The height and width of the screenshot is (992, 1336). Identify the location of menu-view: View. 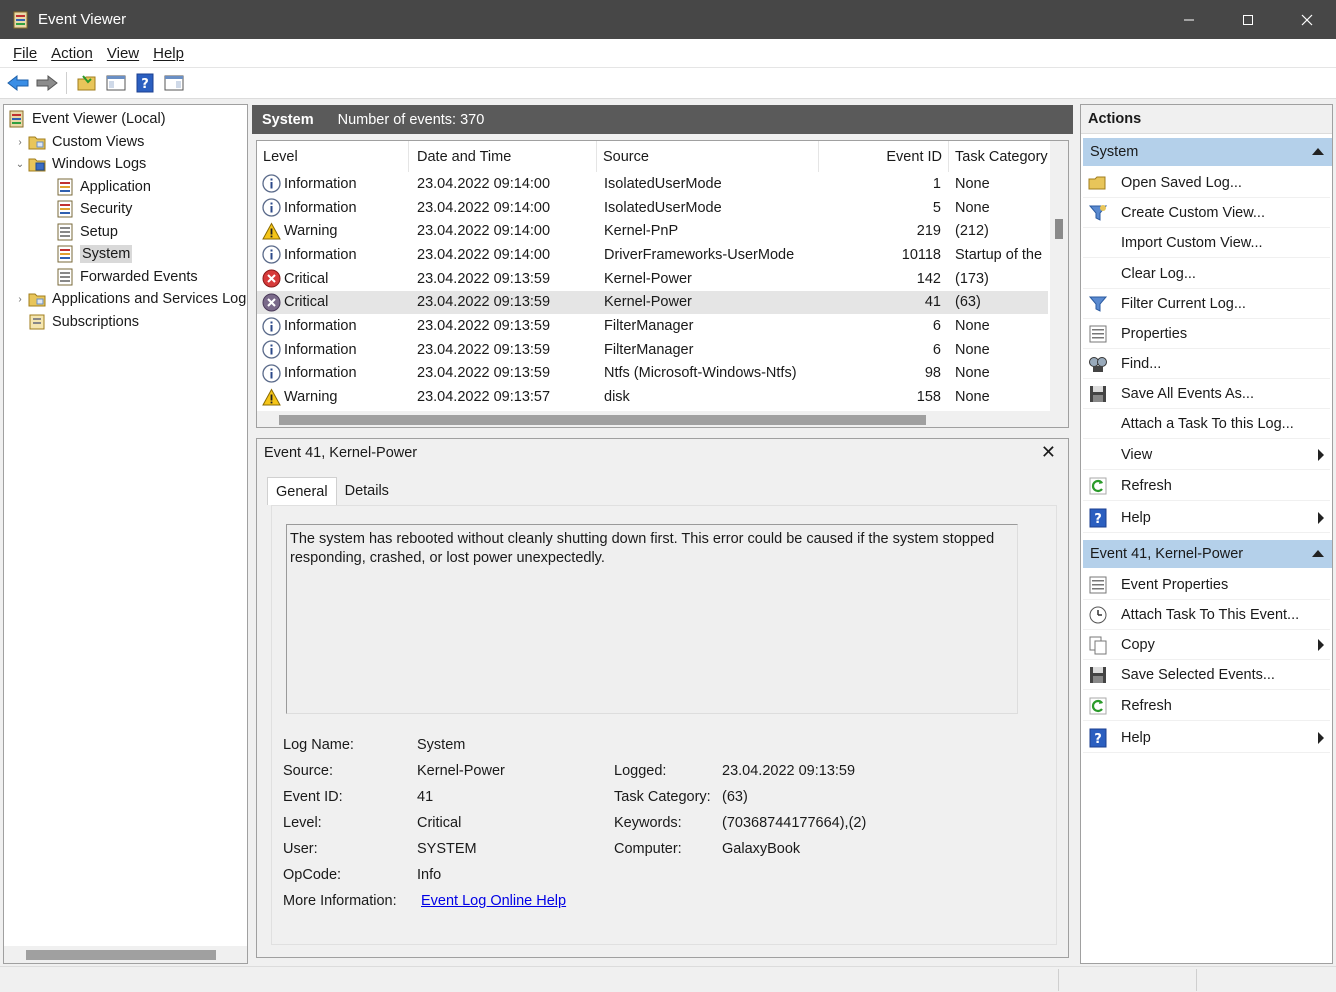
(123, 53).